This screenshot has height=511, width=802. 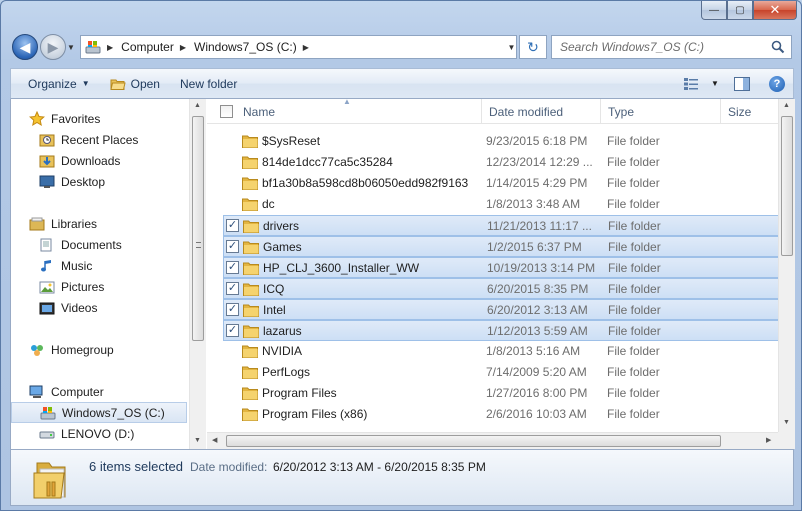 What do you see at coordinates (55, 83) in the screenshot?
I see `organize-button: Organize ▼` at bounding box center [55, 83].